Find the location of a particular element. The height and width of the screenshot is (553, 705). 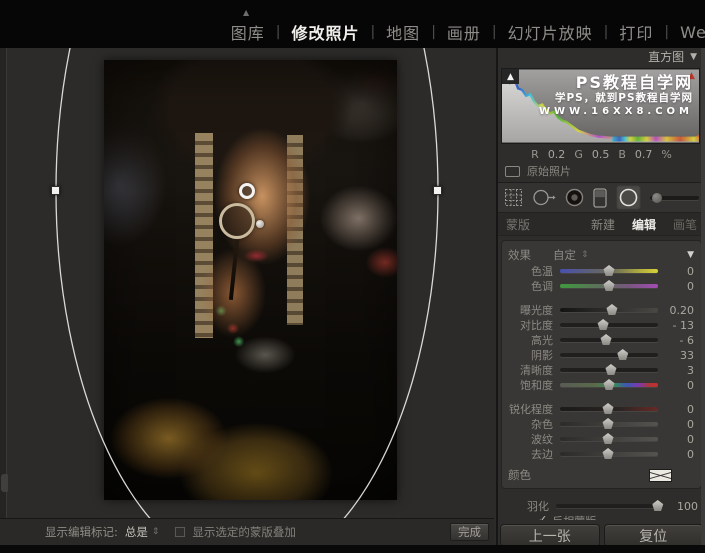

defringe-slider is located at coordinates (609, 453).